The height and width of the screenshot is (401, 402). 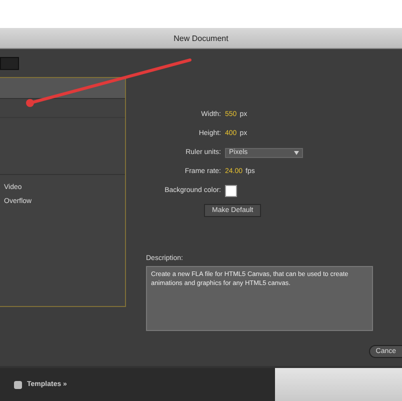 What do you see at coordinates (201, 38) in the screenshot?
I see `window-title: New Document` at bounding box center [201, 38].